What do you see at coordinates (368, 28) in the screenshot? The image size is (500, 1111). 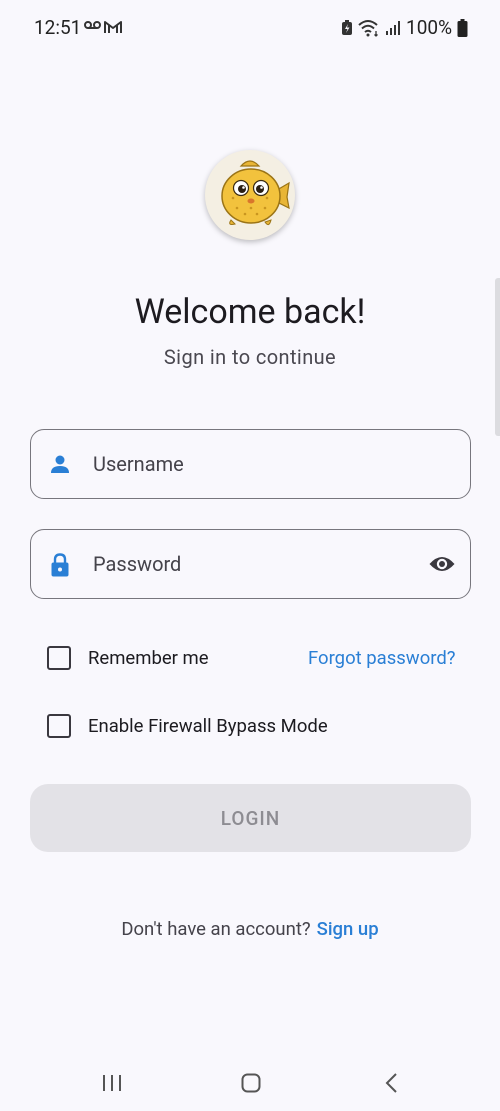 I see `wifi-icon` at bounding box center [368, 28].